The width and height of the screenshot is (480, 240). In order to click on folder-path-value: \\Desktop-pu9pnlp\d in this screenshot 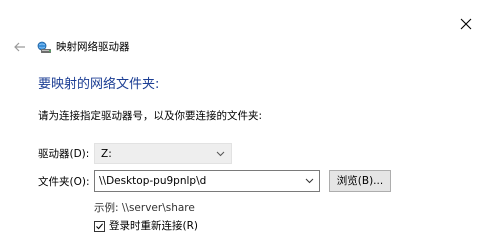, I will do `click(153, 181)`.